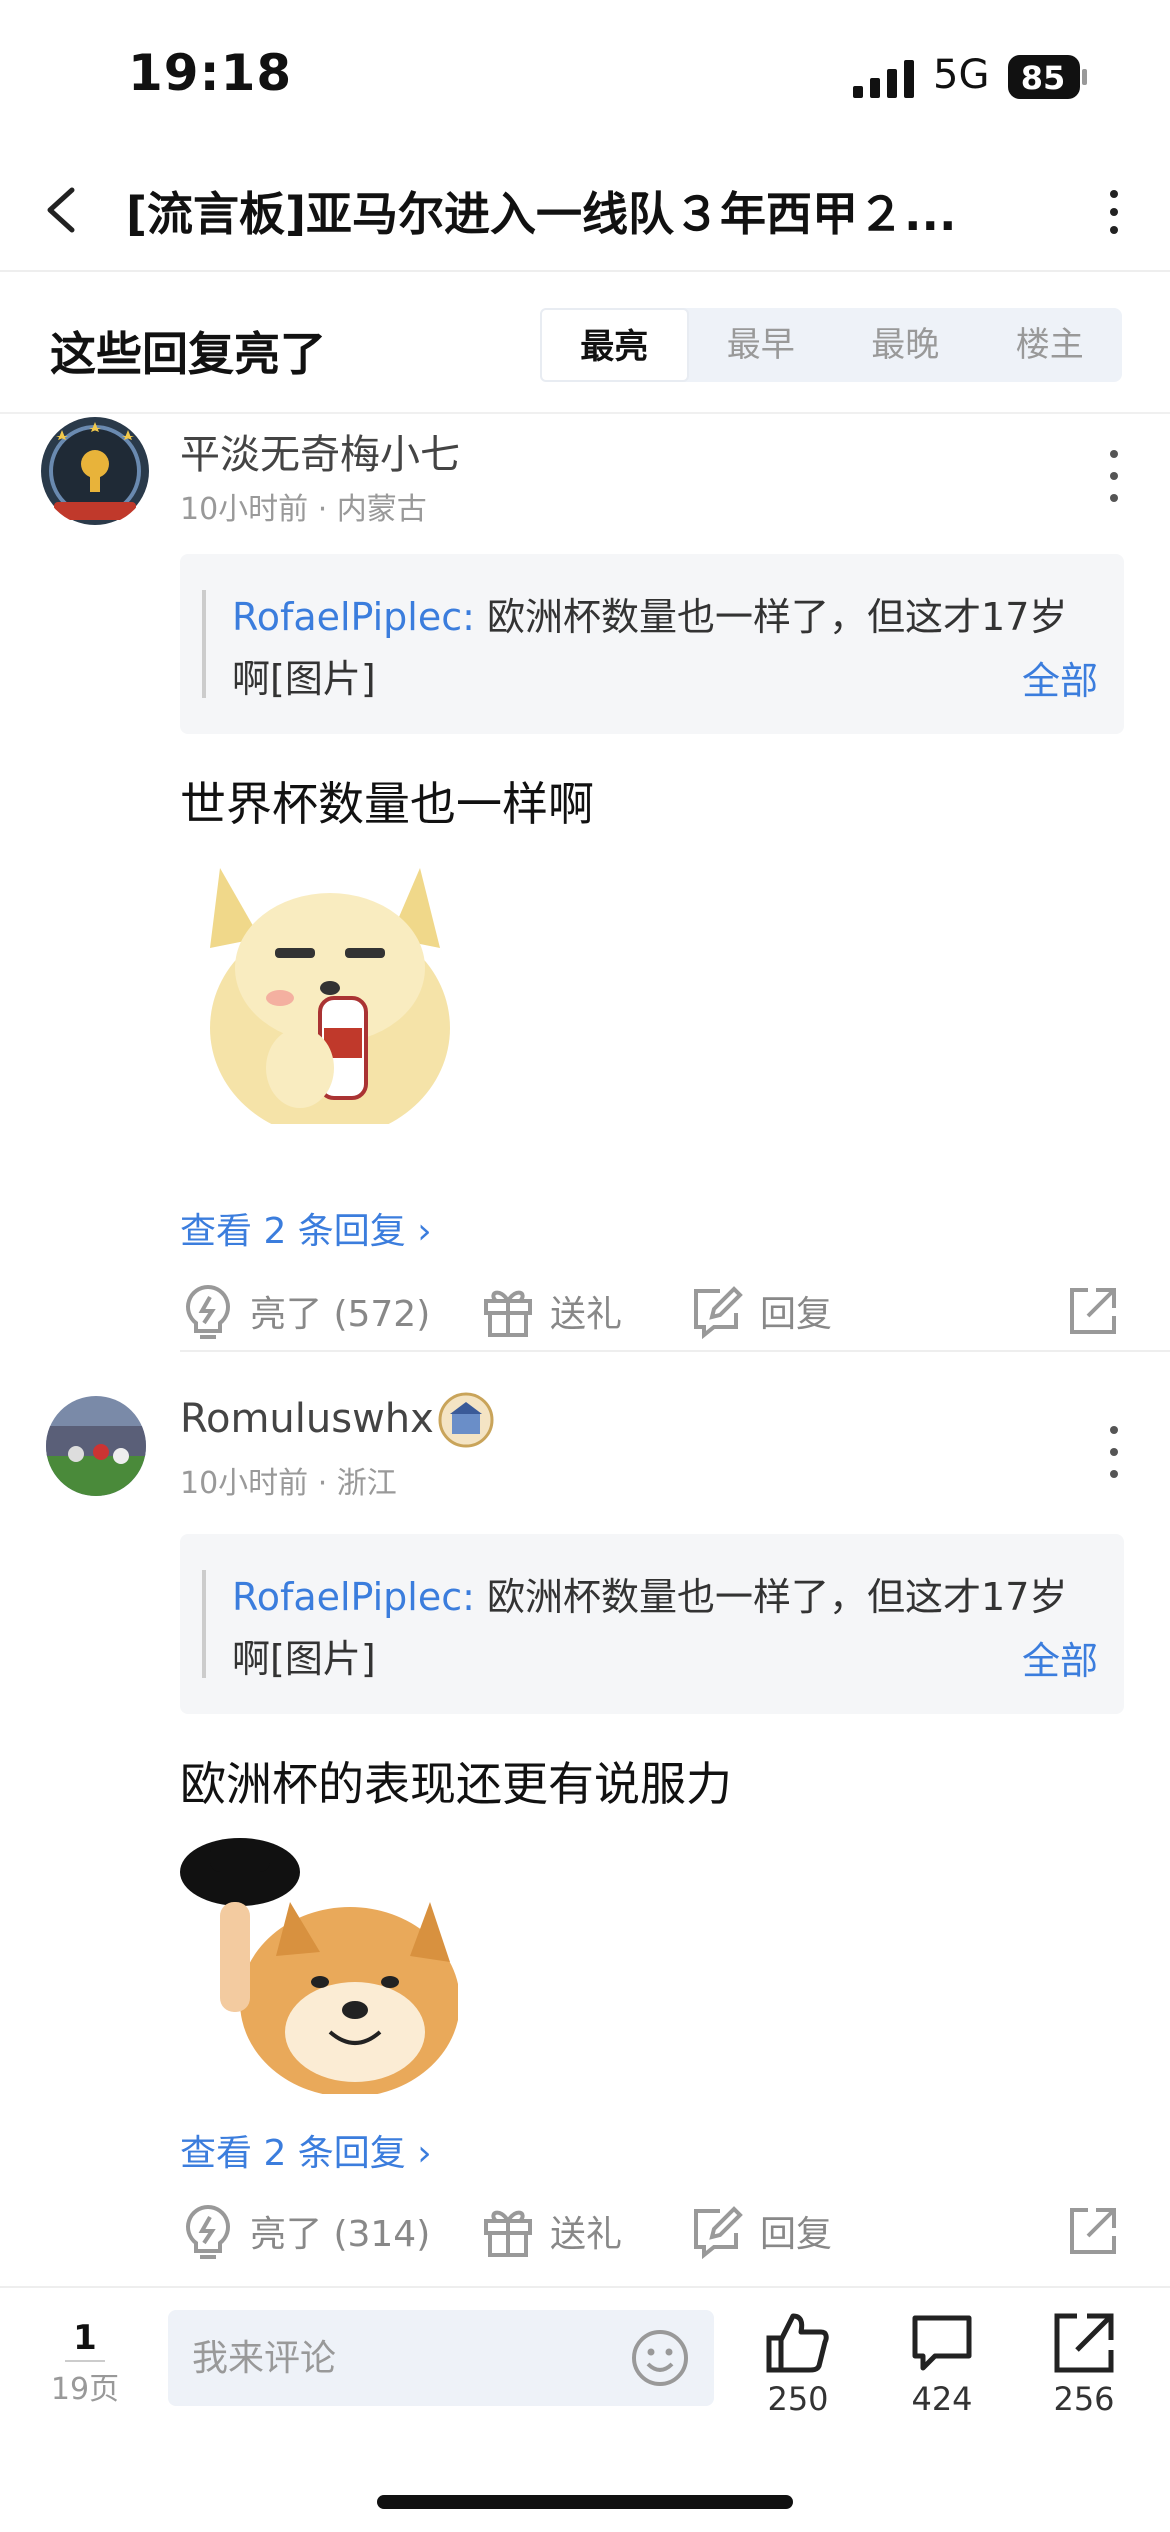 The width and height of the screenshot is (1170, 2532). Describe the element at coordinates (585, 2502) in the screenshot. I see `home-indicator` at that location.